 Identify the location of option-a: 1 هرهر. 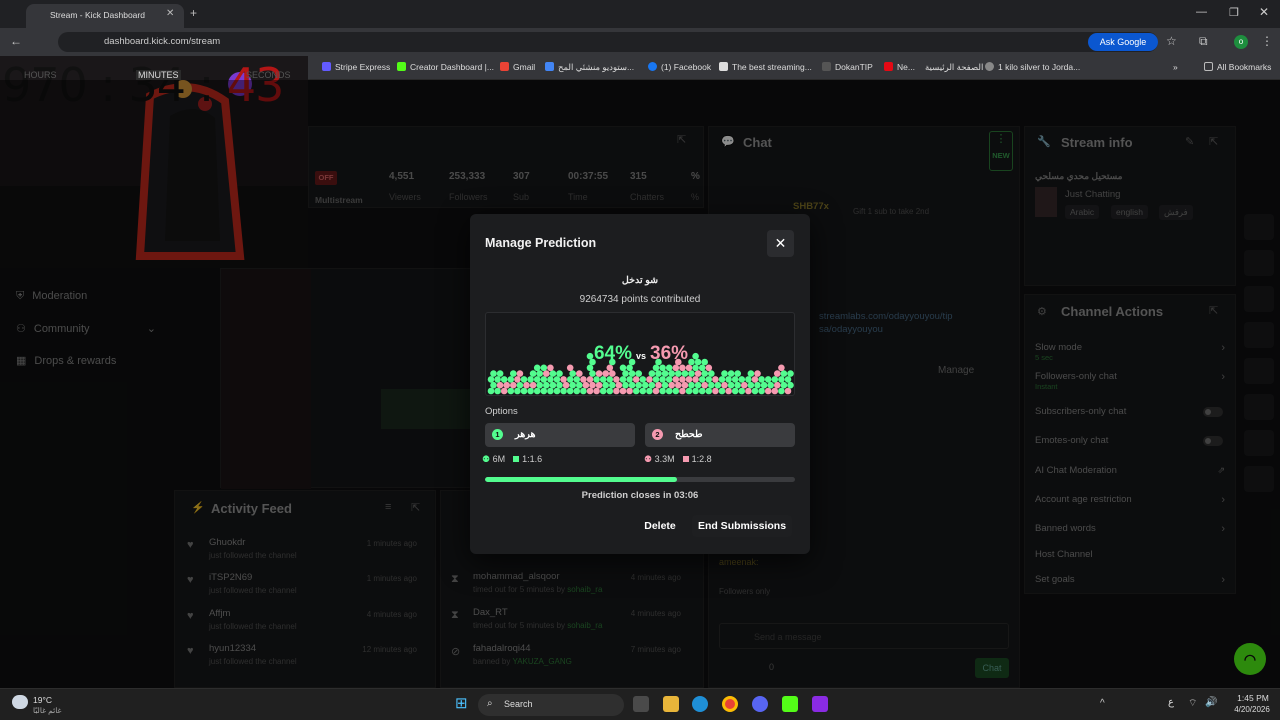
(560, 435).